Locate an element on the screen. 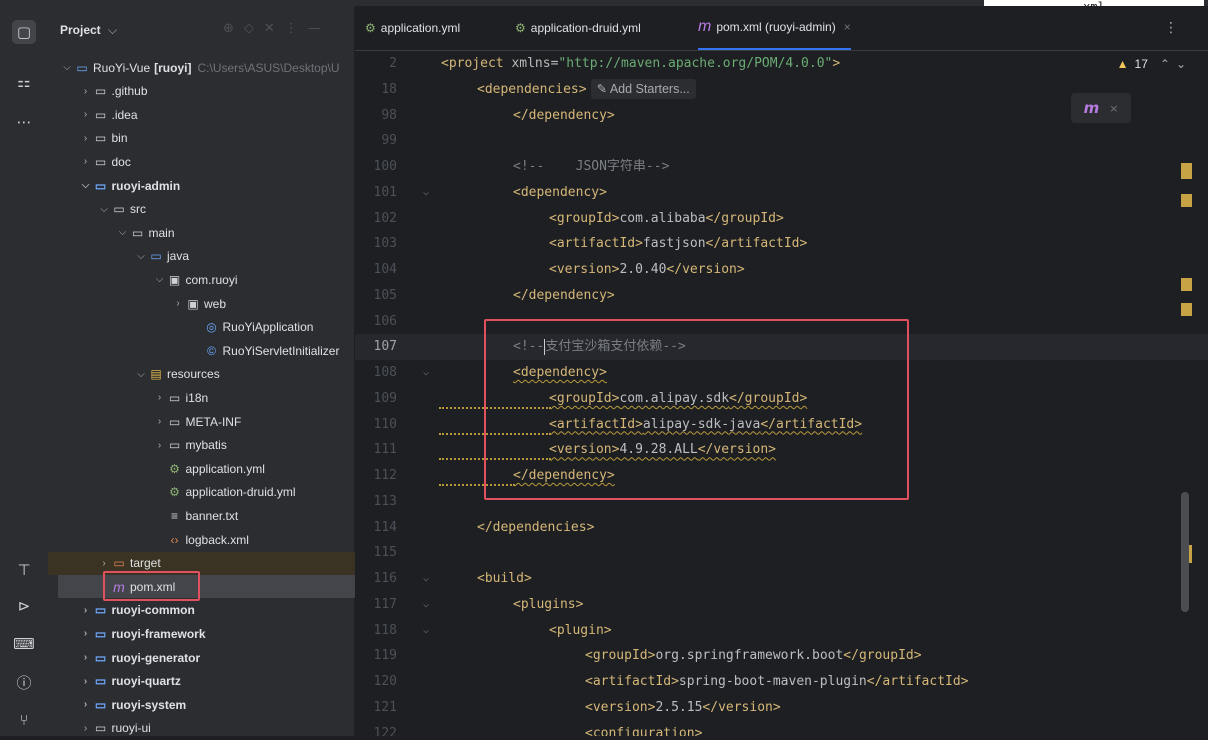  tree-item: › ▭ ruoyi-quartz is located at coordinates (211, 681).